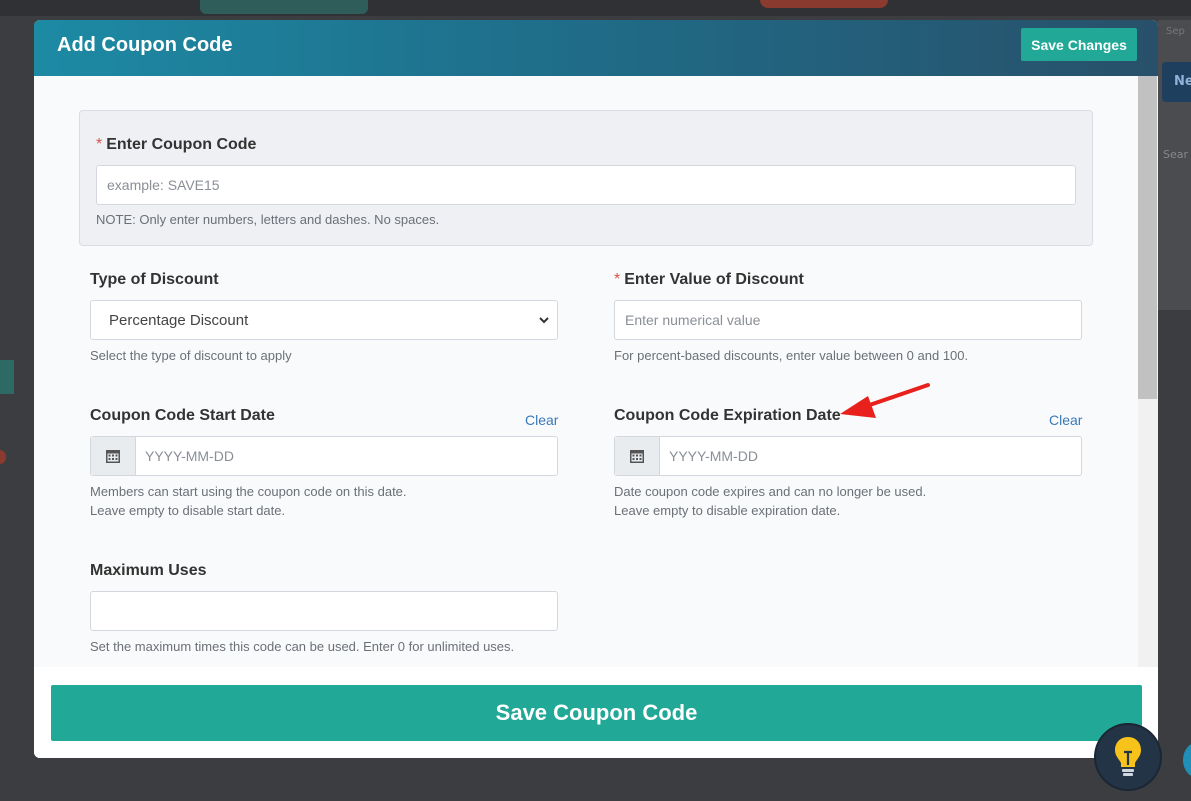 This screenshot has height=801, width=1191. What do you see at coordinates (324, 320) in the screenshot?
I see `discount-type-select: Percentage Discount` at bounding box center [324, 320].